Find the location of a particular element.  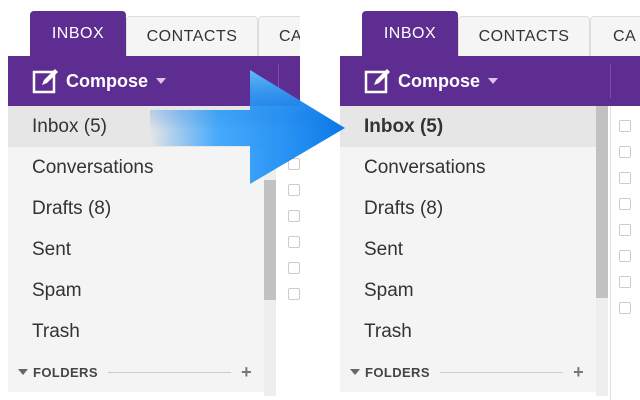

toolbar-divider is located at coordinates (610, 81).